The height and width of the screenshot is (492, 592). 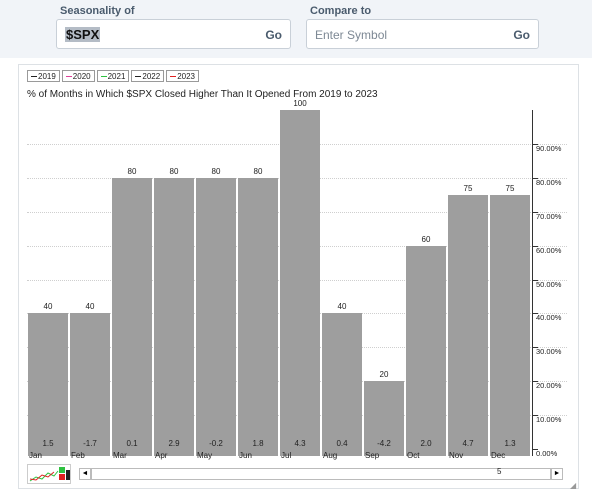 What do you see at coordinates (78, 455) in the screenshot?
I see `x-tick-label: Feb` at bounding box center [78, 455].